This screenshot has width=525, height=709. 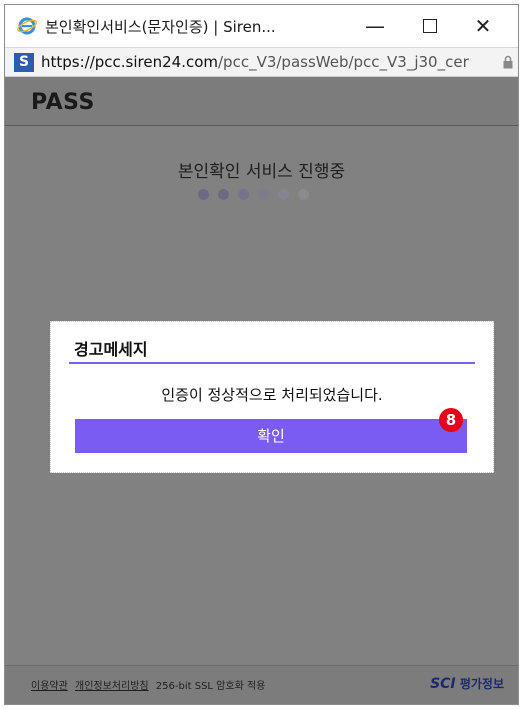 What do you see at coordinates (271, 436) in the screenshot?
I see `confirm-button: 확인` at bounding box center [271, 436].